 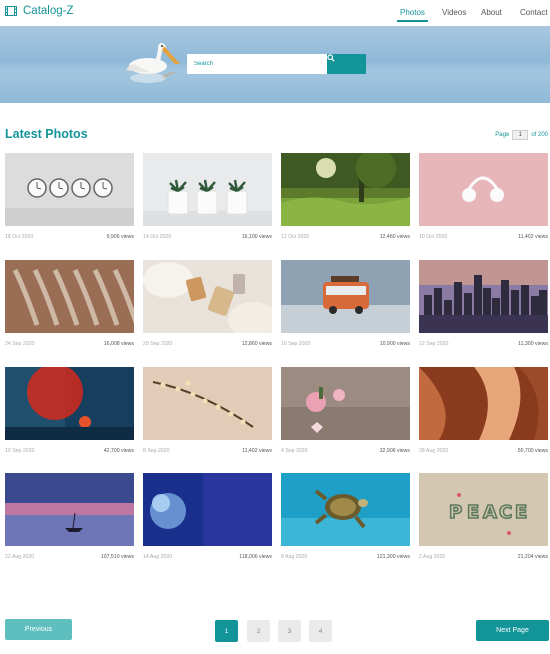 What do you see at coordinates (533, 344) in the screenshot?
I see `photo-views: 11,300 views` at bounding box center [533, 344].